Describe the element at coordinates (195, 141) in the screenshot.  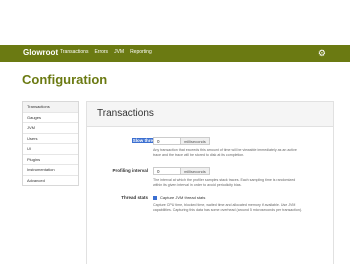
I see `slow-threshold-unit: milliseconds` at that location.